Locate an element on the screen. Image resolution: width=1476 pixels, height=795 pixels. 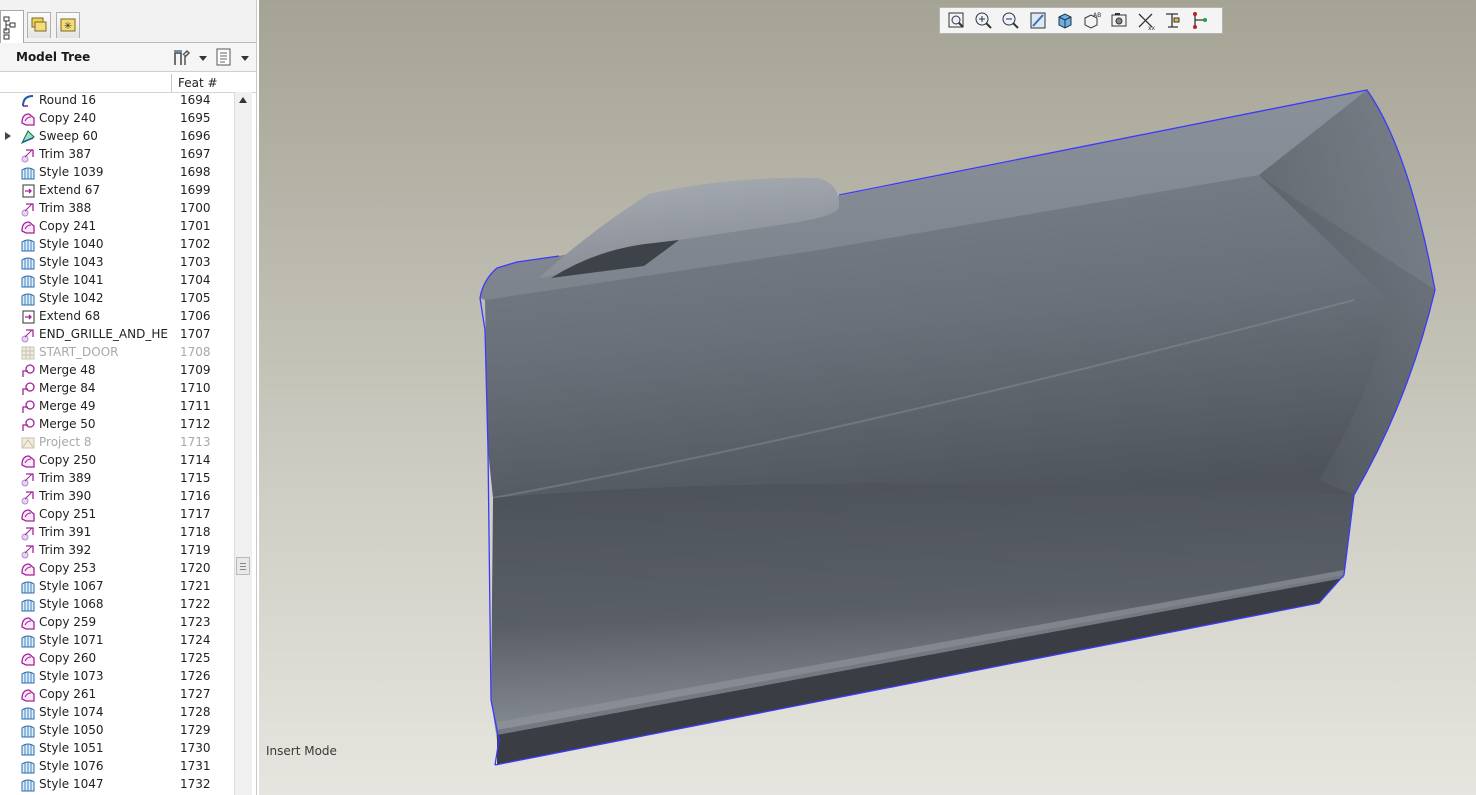
favorites-tab-icon: ✳ is located at coordinates (68, 25).